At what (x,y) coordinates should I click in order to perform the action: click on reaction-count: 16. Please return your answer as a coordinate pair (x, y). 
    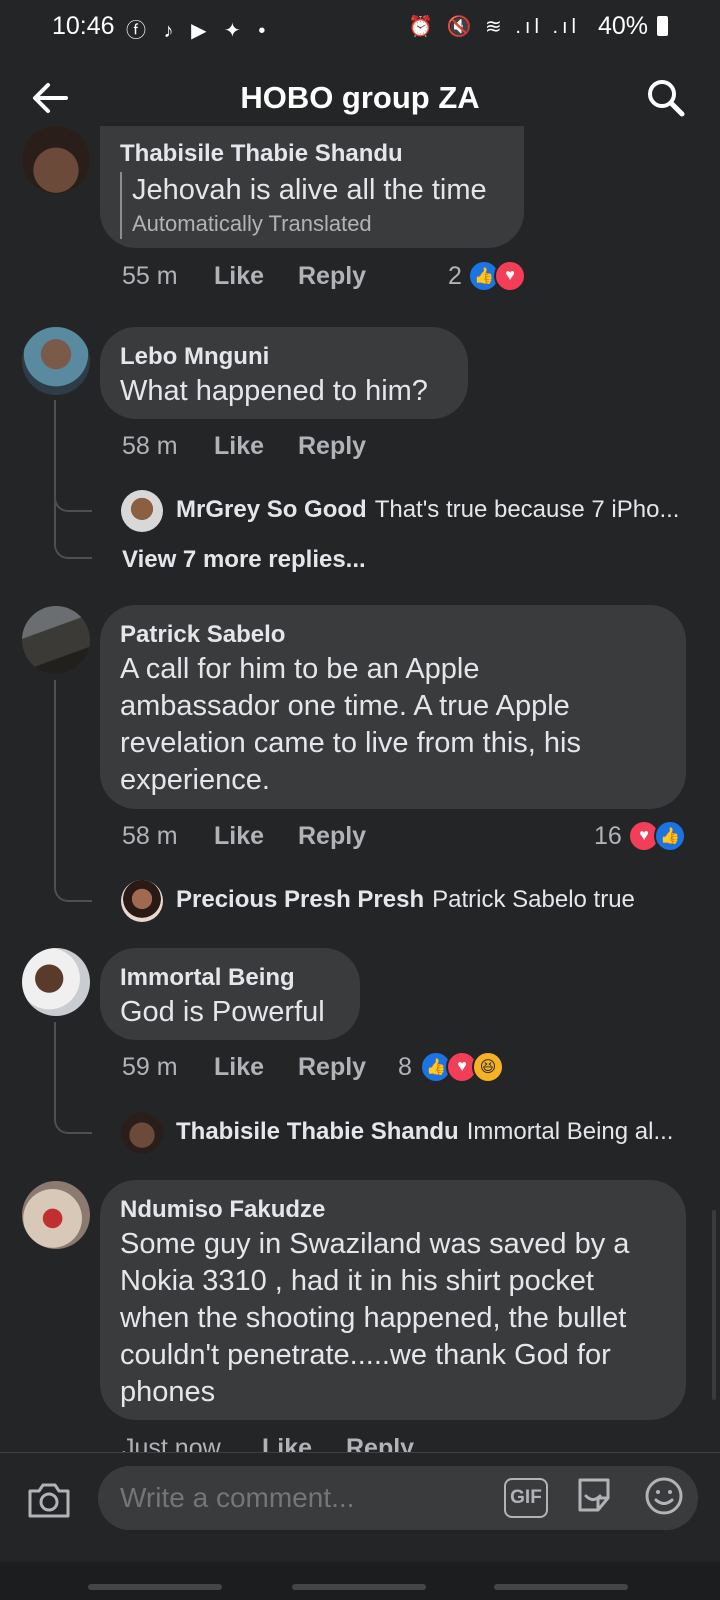
    Looking at the image, I should click on (608, 836).